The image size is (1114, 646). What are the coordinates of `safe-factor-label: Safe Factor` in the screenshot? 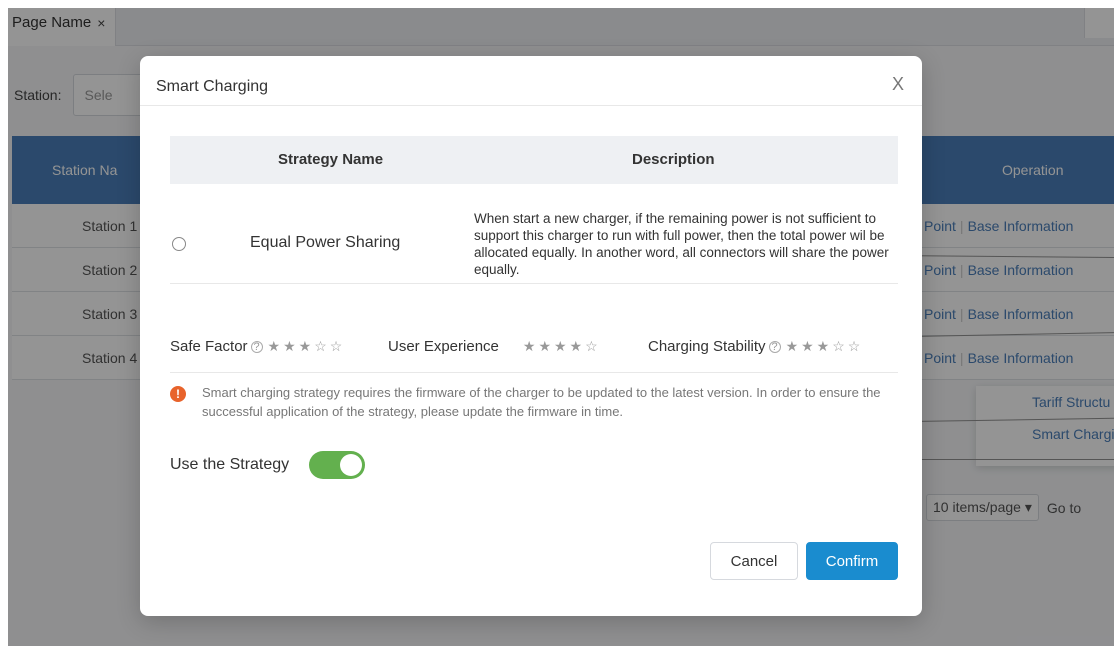 It's located at (209, 346).